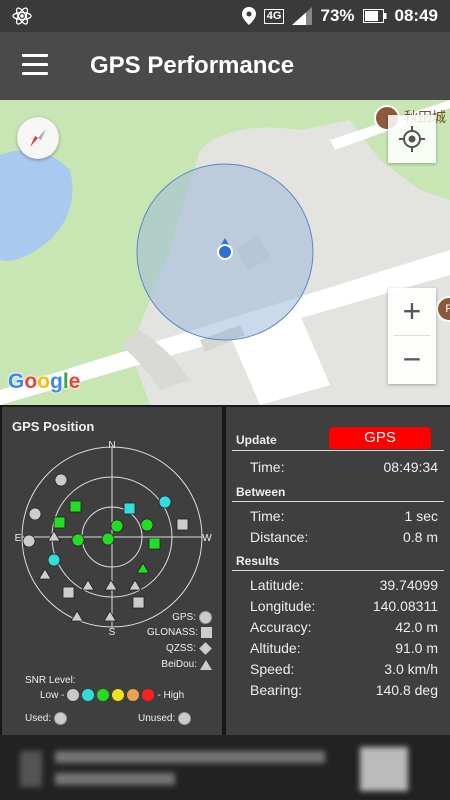 Image resolution: width=450 pixels, height=800 pixels. I want to click on clock: 08:49, so click(416, 15).